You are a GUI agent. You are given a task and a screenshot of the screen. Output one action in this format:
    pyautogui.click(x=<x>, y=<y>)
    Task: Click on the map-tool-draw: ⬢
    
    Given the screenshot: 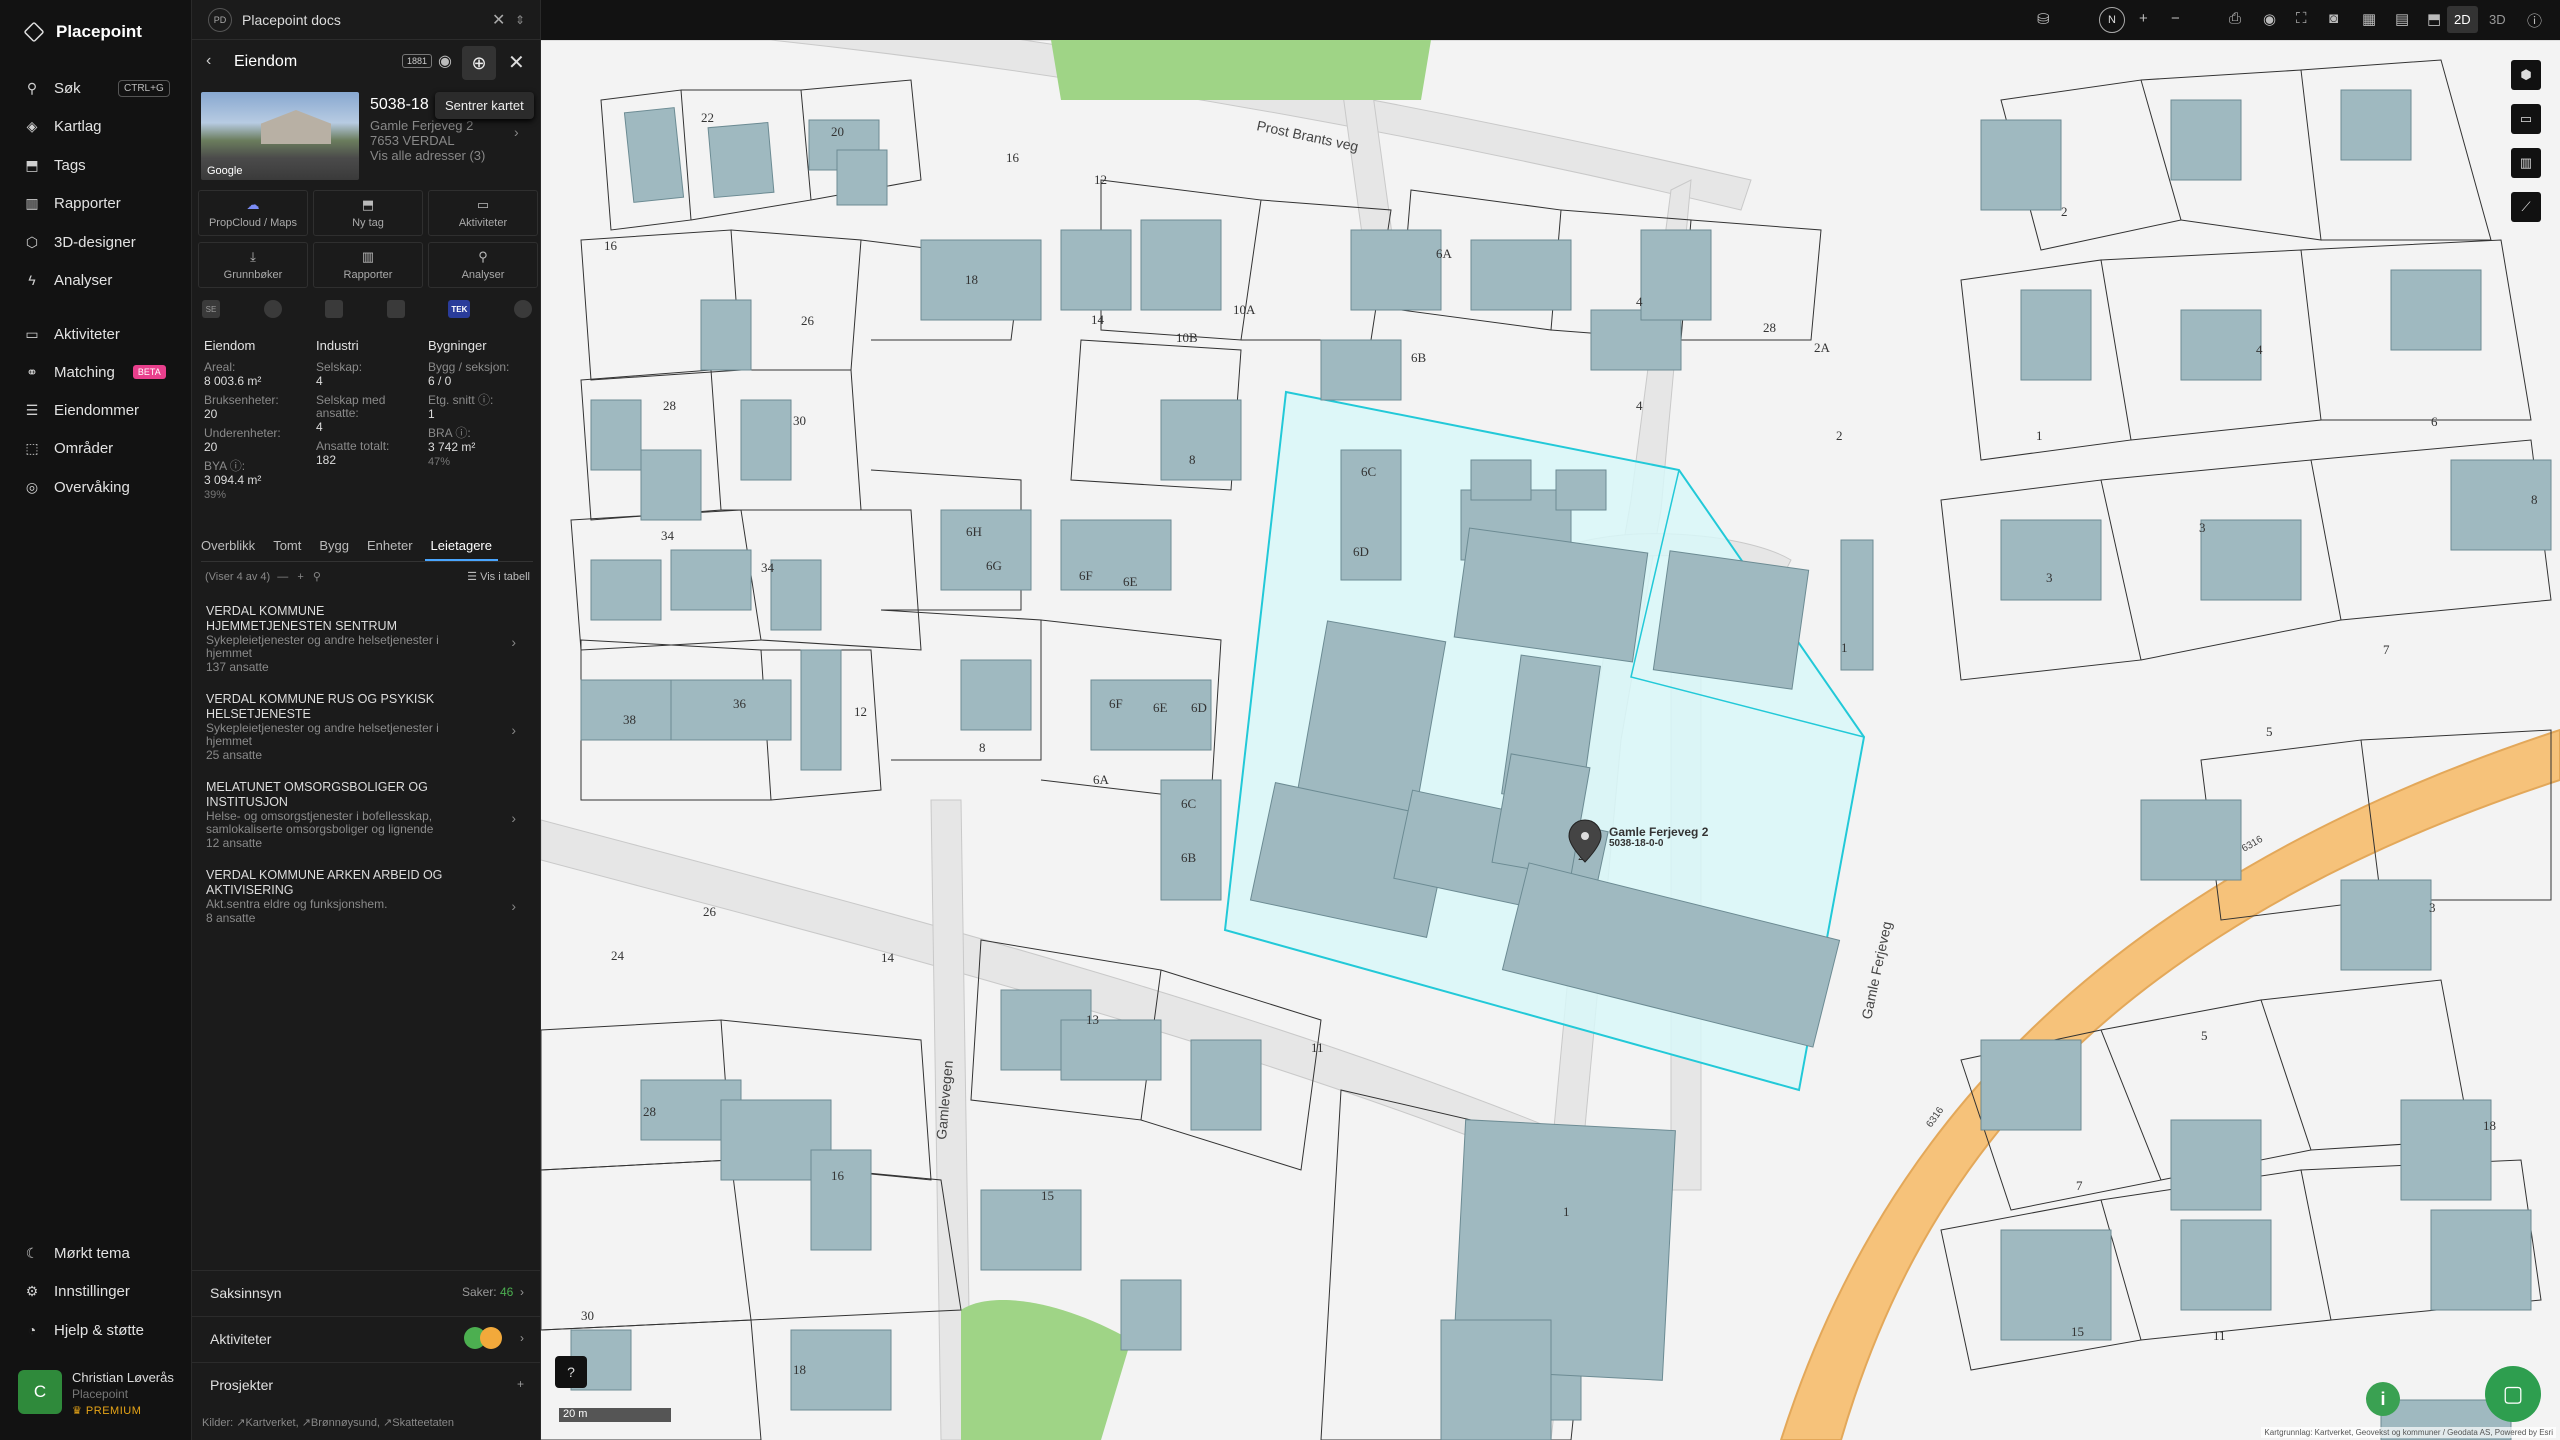 What is the action you would take?
    pyautogui.click(x=2526, y=75)
    